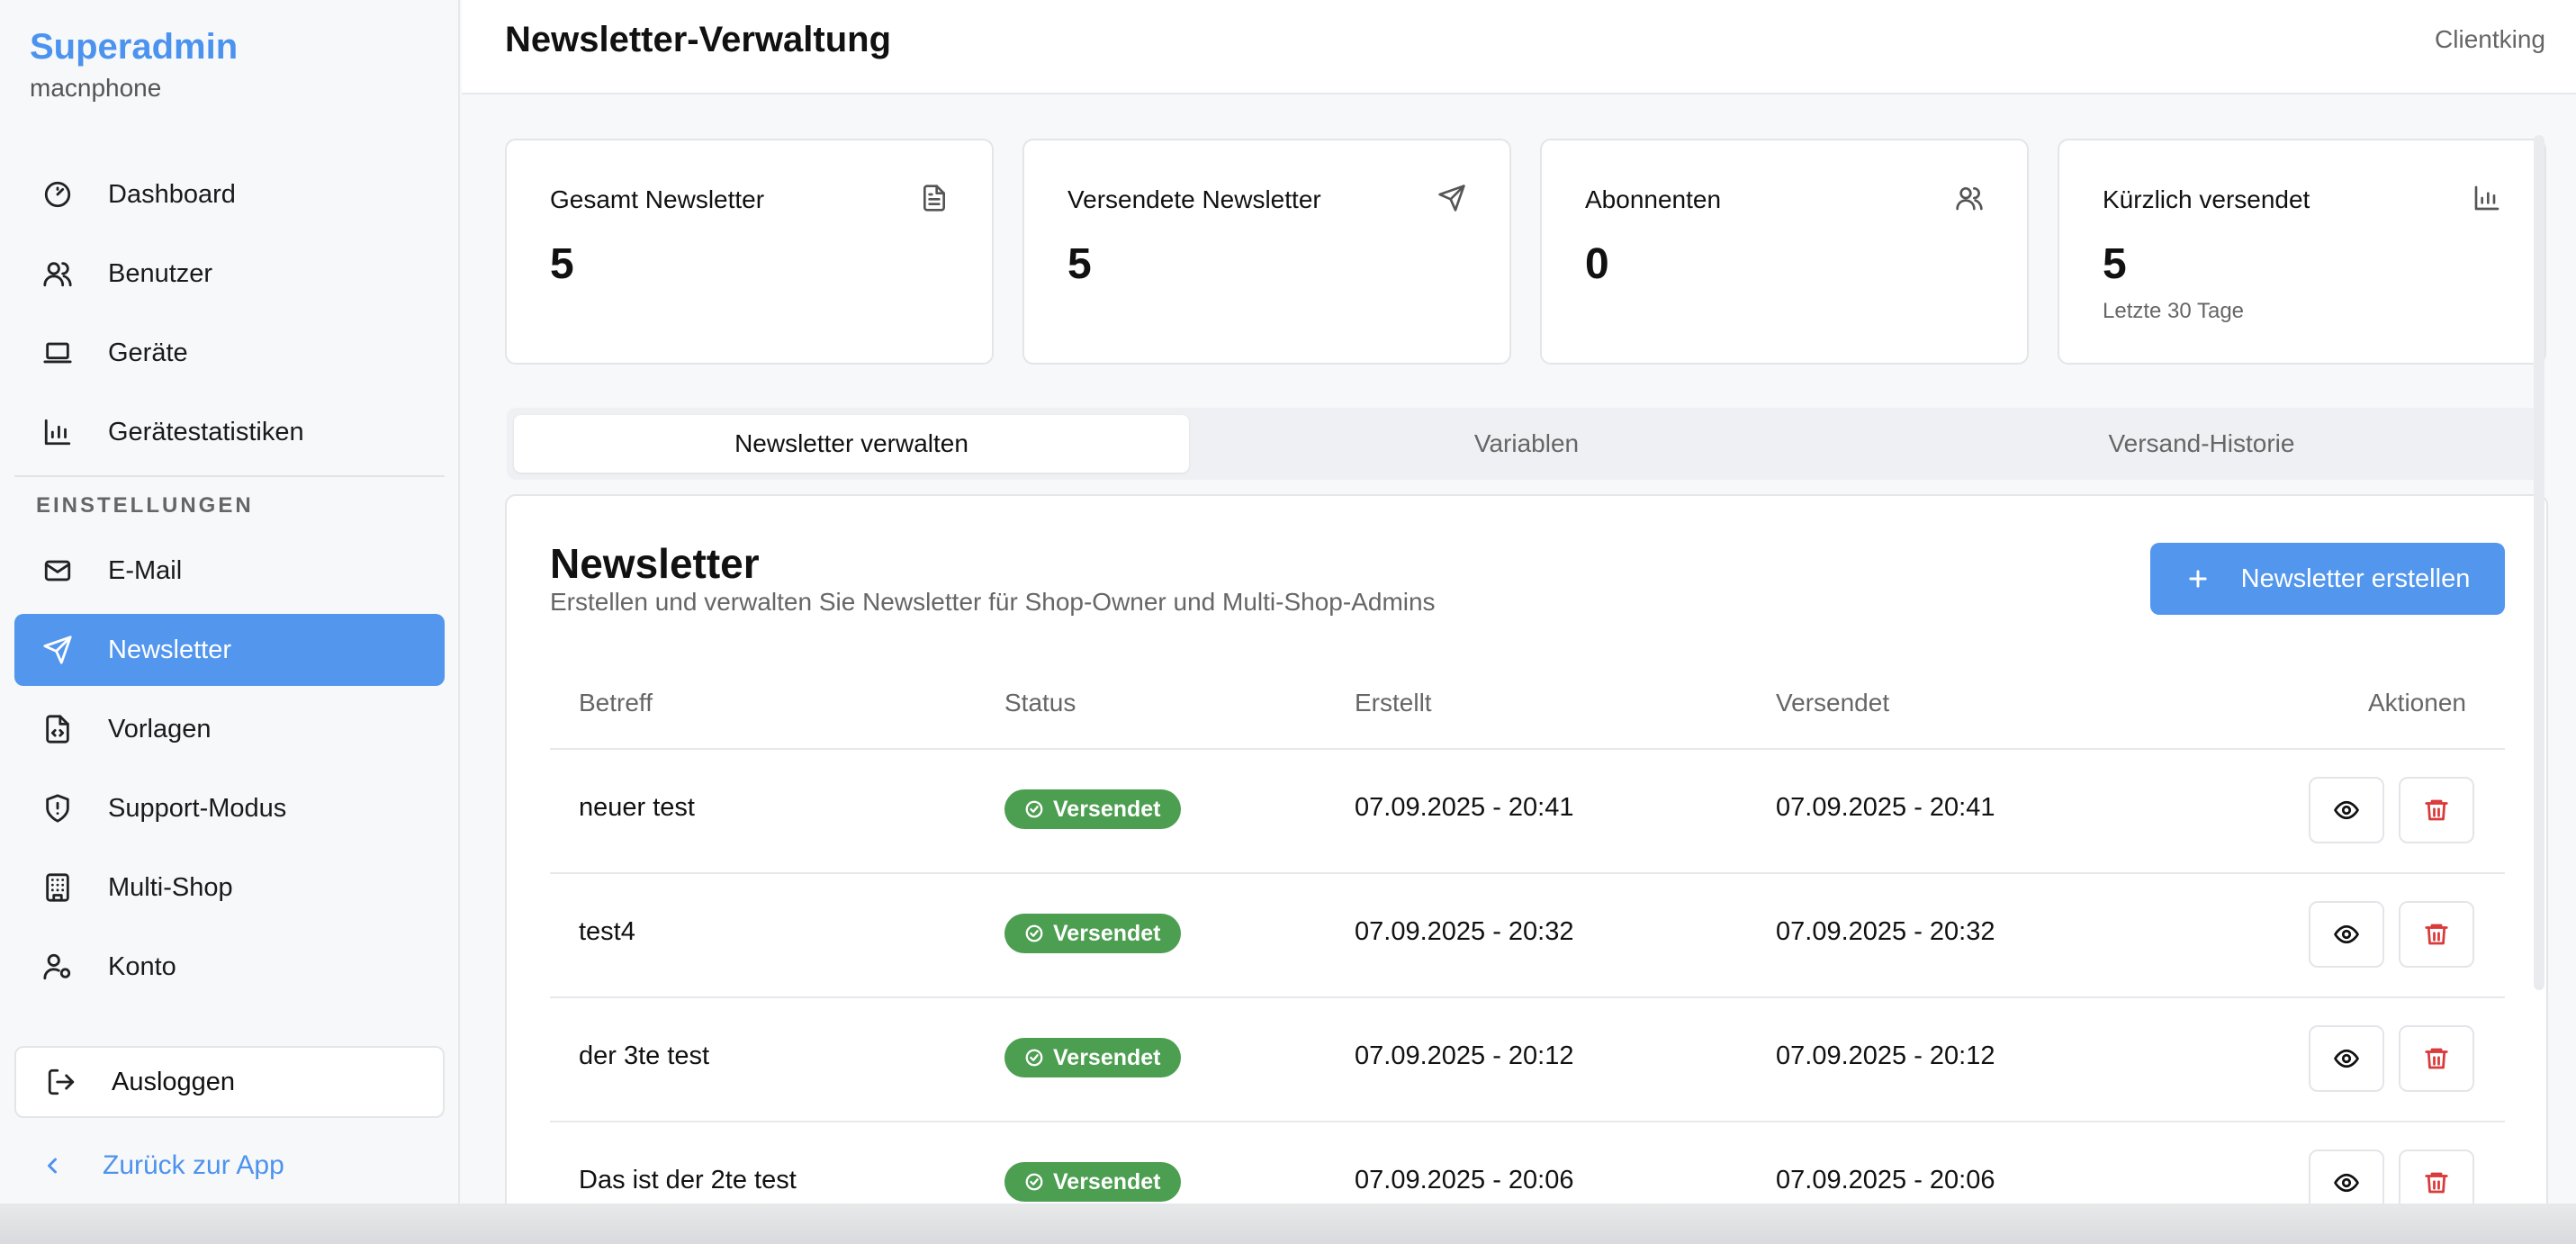  I want to click on sidebar-item-multi-shop: Multi-Shop, so click(229, 888).